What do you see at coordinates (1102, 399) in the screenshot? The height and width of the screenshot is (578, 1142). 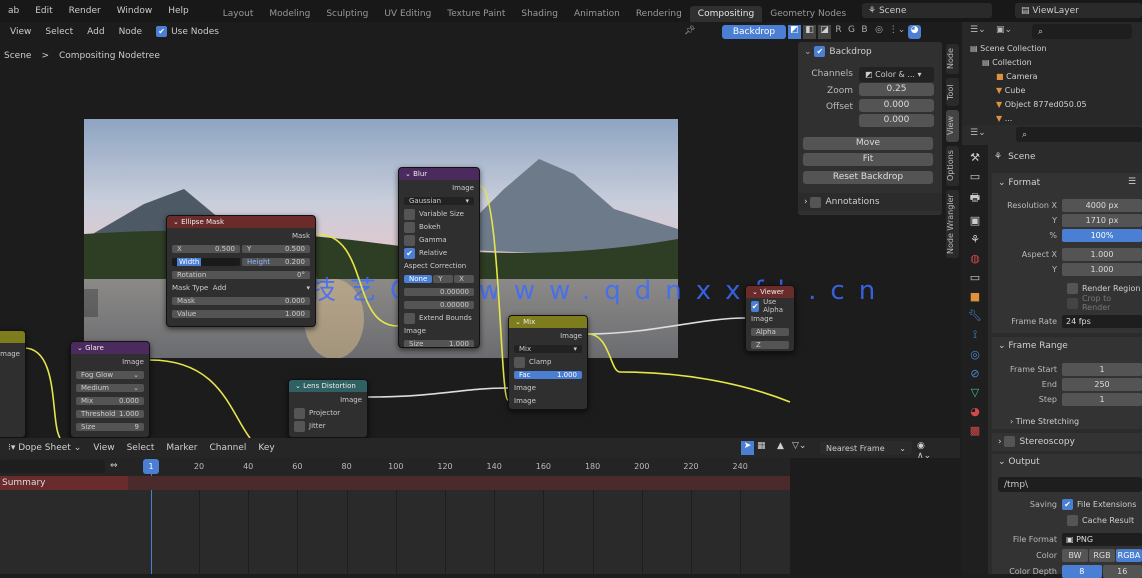 I see `frame-step-field: 1` at bounding box center [1102, 399].